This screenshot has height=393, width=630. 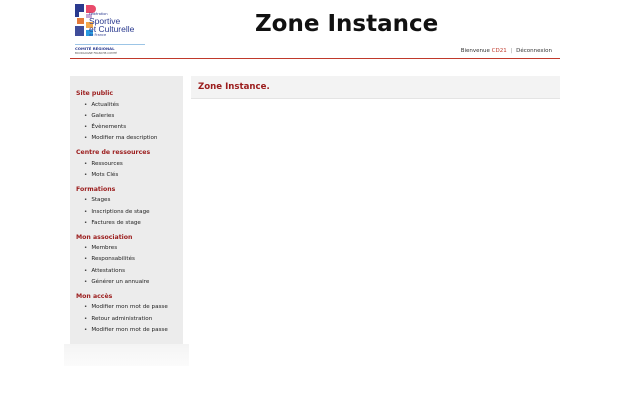 What do you see at coordinates (133, 105) in the screenshot?
I see `sidebar-item: Actualités` at bounding box center [133, 105].